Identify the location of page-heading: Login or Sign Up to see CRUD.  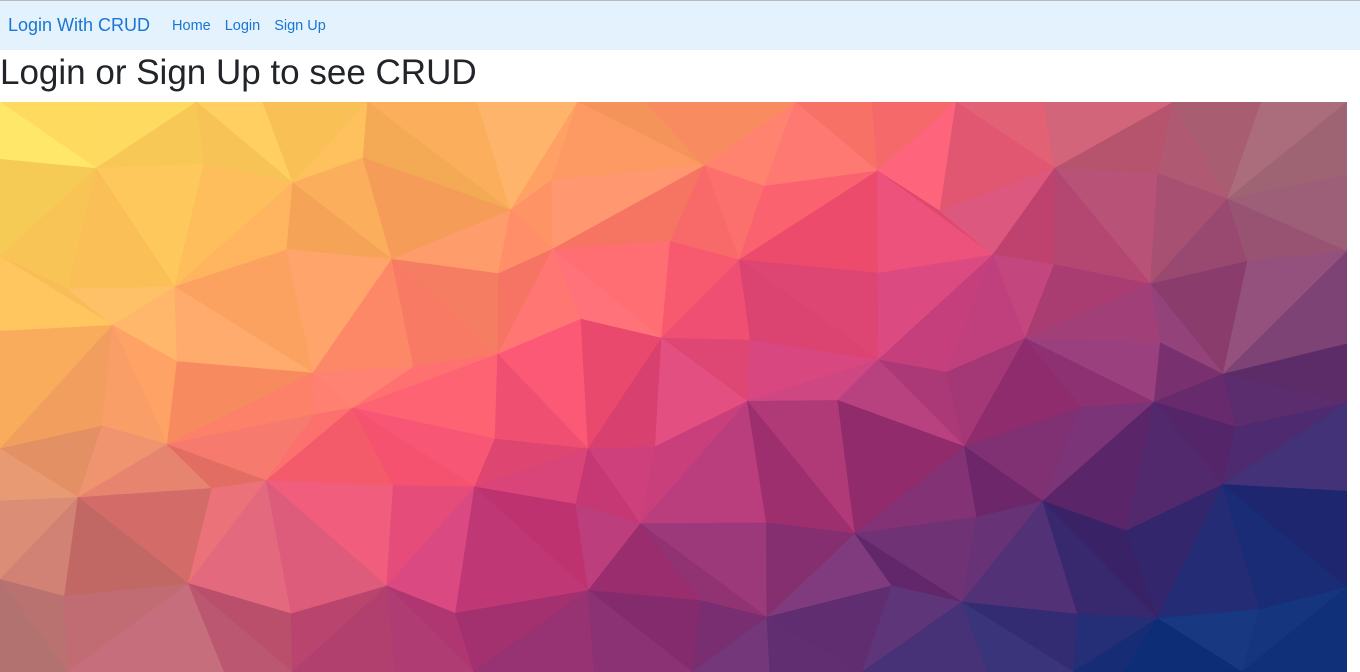
(238, 72).